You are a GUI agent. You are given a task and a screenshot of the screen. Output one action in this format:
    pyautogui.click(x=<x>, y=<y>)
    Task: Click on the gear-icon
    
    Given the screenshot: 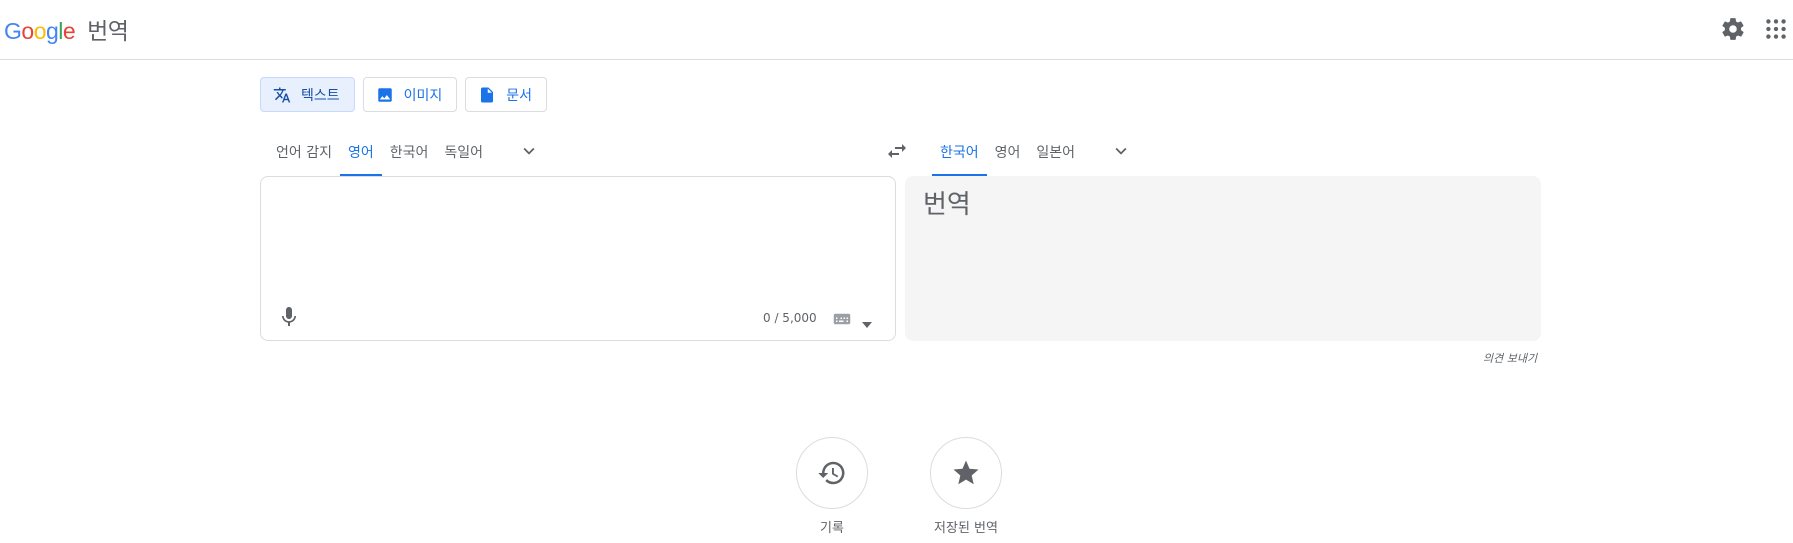 What is the action you would take?
    pyautogui.click(x=1733, y=29)
    